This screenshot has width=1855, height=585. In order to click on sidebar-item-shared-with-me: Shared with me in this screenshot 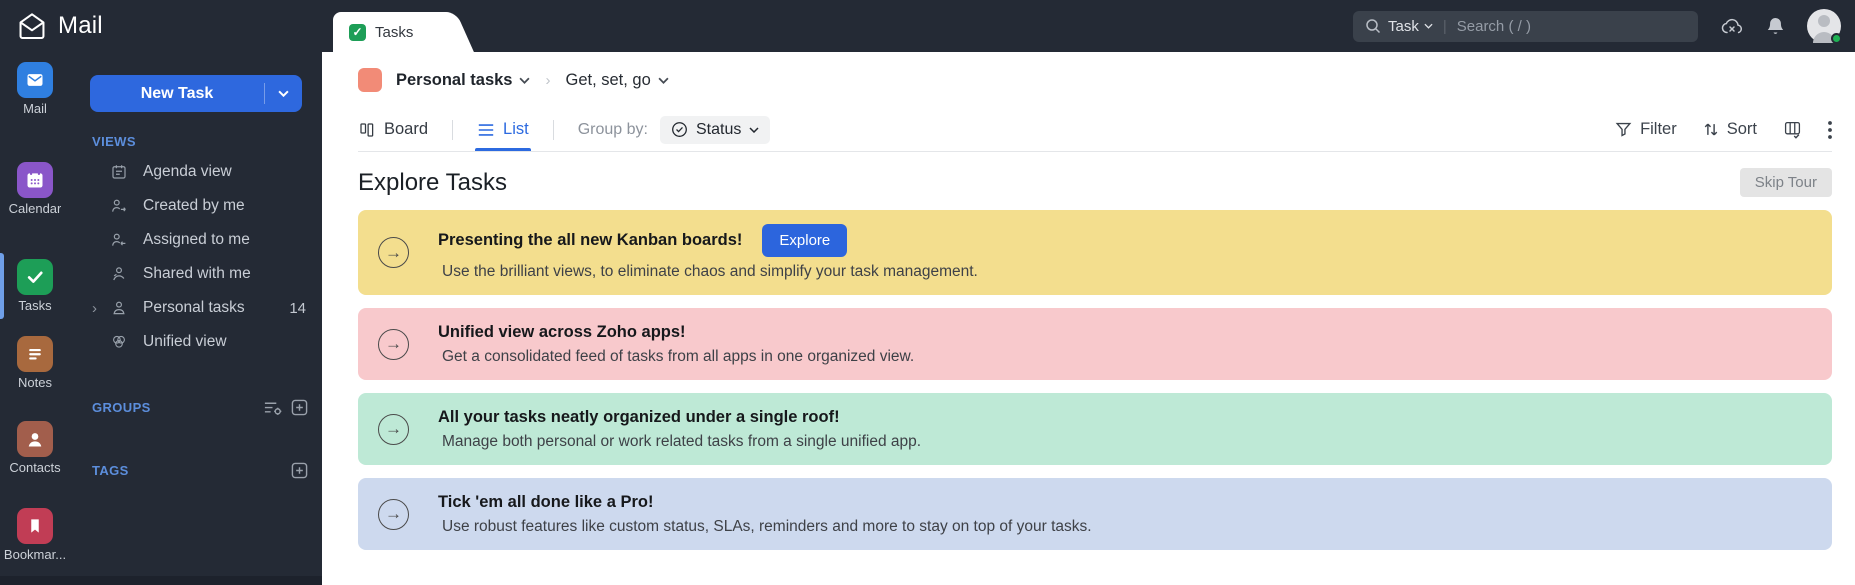, I will do `click(196, 274)`.